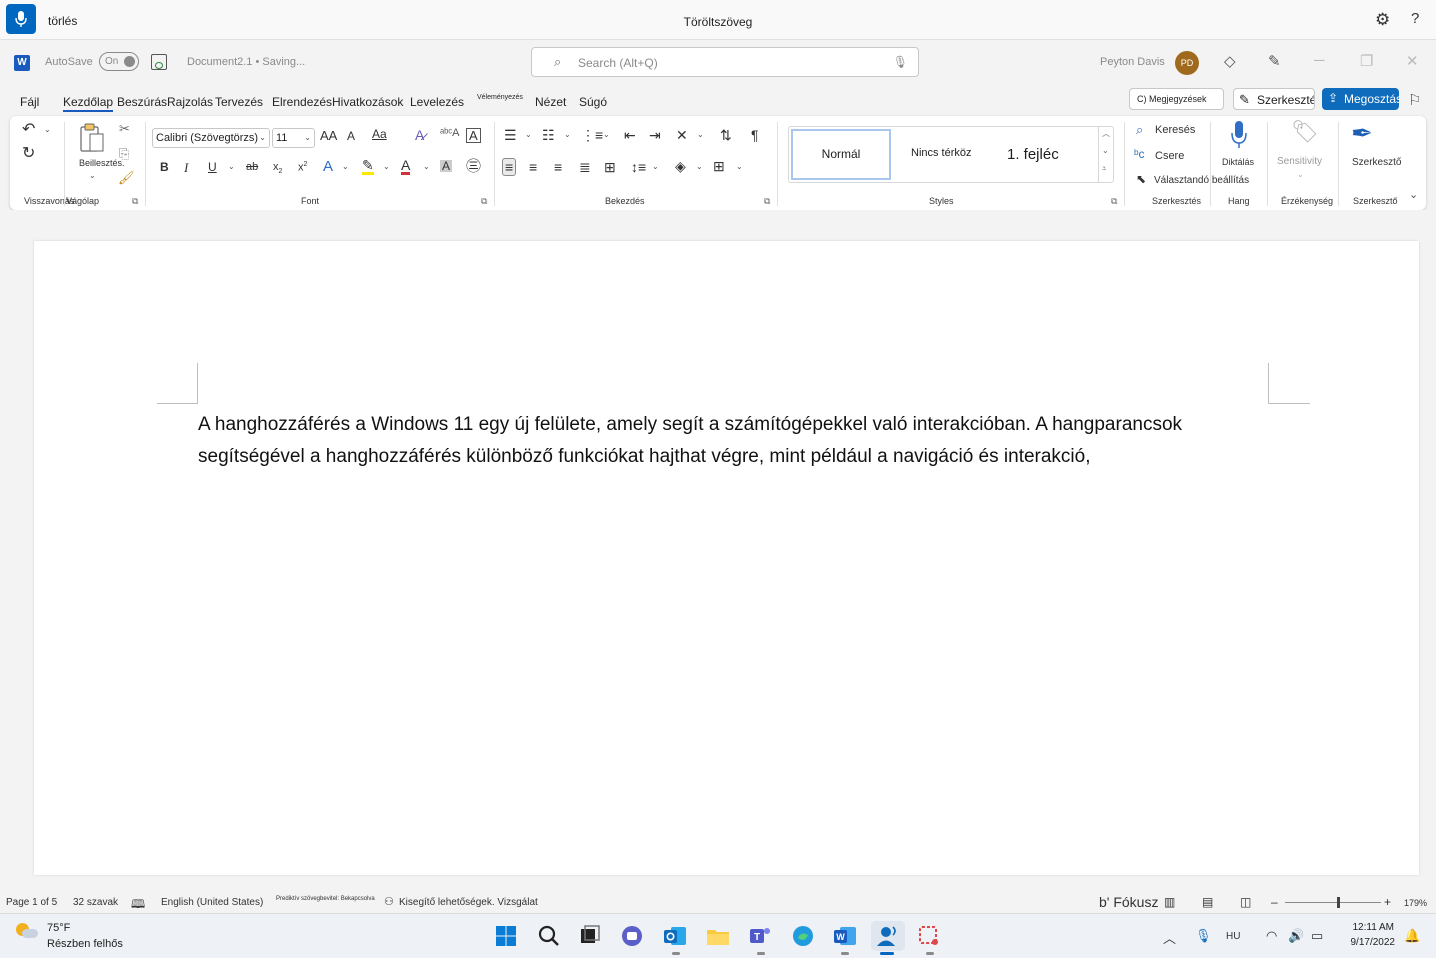  What do you see at coordinates (1414, 100) in the screenshot?
I see `feedback-icon: ⚐` at bounding box center [1414, 100].